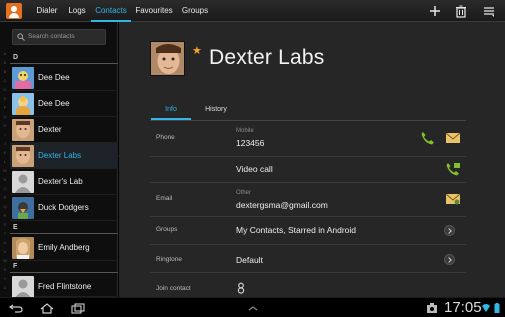 This screenshot has height=317, width=505. I want to click on index-letter: W, so click(5, 260).